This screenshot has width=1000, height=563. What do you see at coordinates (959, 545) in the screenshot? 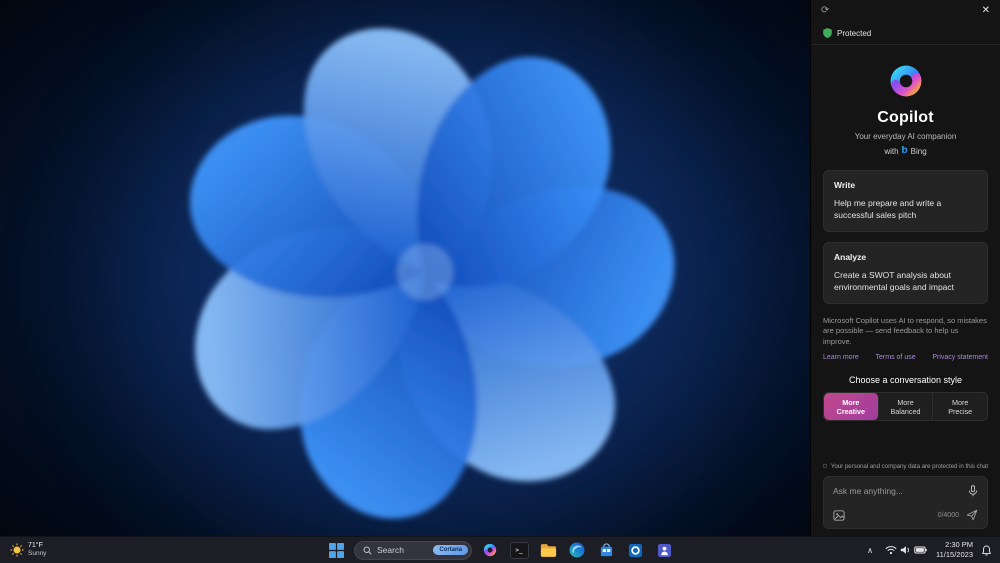
I see `tray-time: 2:30 PM` at bounding box center [959, 545].